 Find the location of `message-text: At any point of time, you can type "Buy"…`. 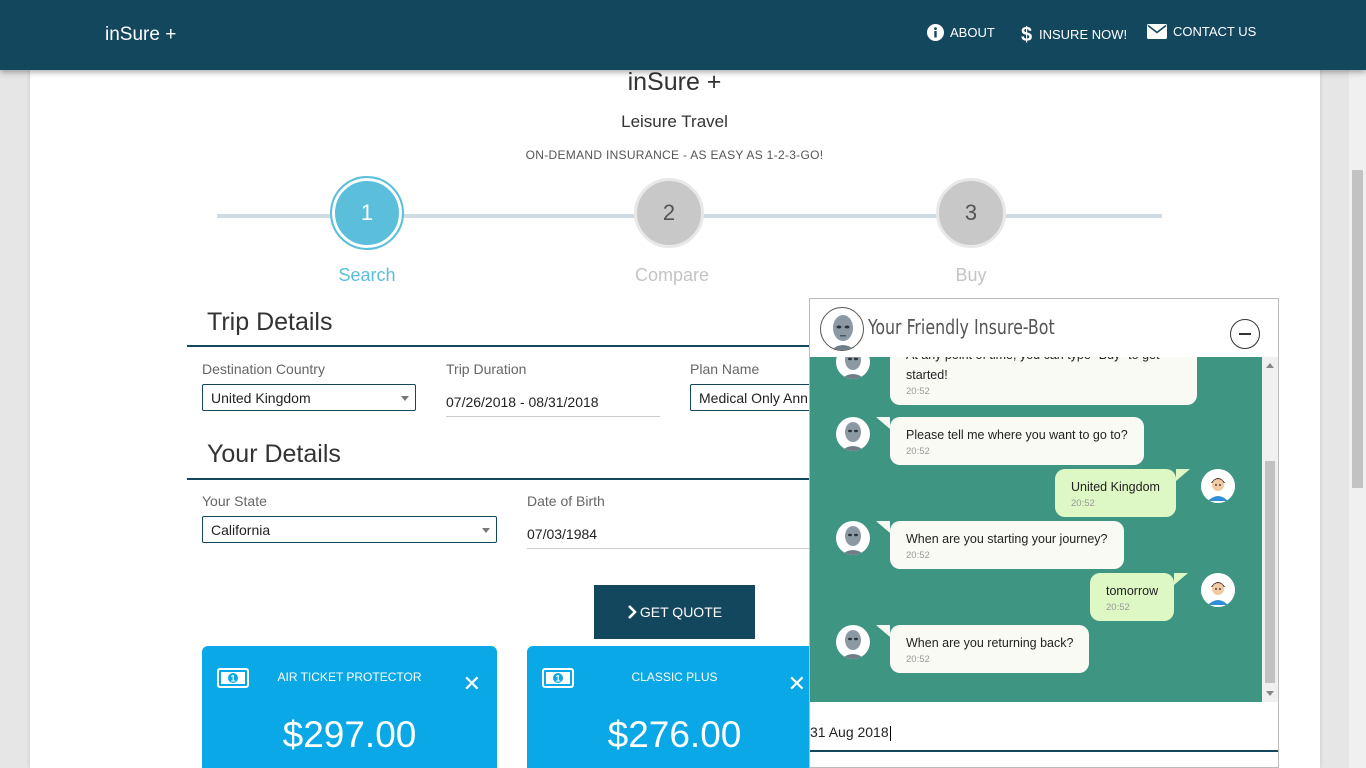

message-text: At any point of time, you can type "Buy"… is located at coordinates (1032, 369).